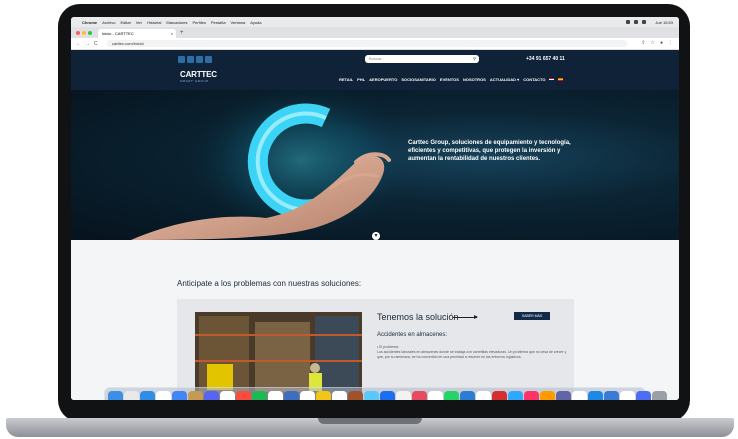 Image resolution: width=738 pixels, height=439 pixels. Describe the element at coordinates (194, 81) in the screenshot. I see `logo-tagline: SMART GROUP` at that location.